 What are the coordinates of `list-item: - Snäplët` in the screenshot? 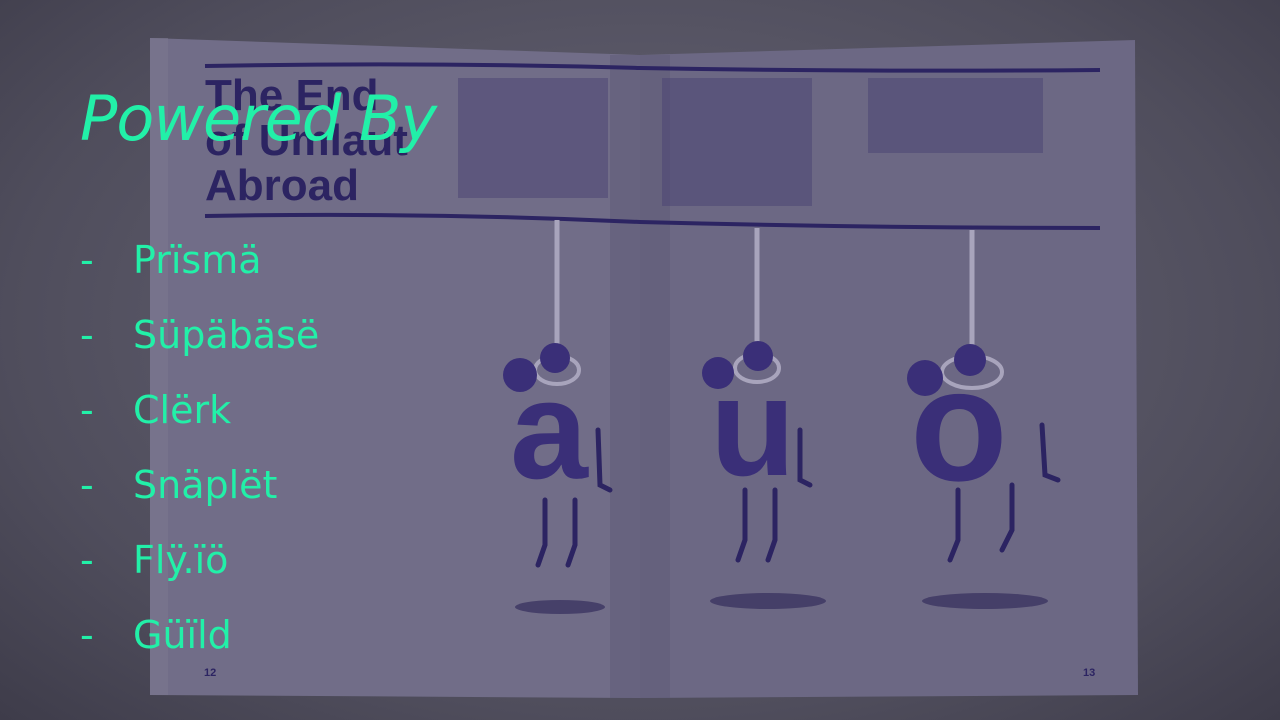 It's located at (199, 484).